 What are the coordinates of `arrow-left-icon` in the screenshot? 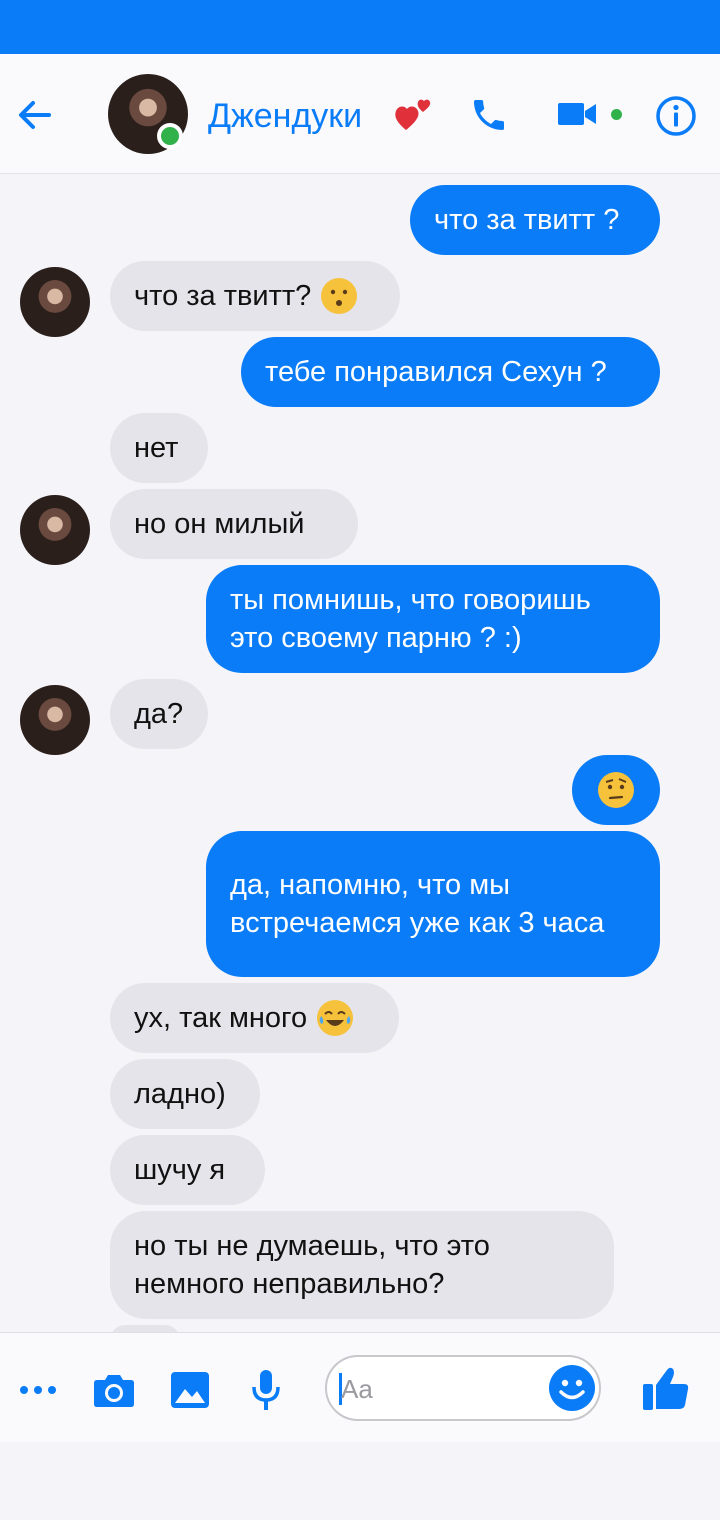 It's located at (35, 115).